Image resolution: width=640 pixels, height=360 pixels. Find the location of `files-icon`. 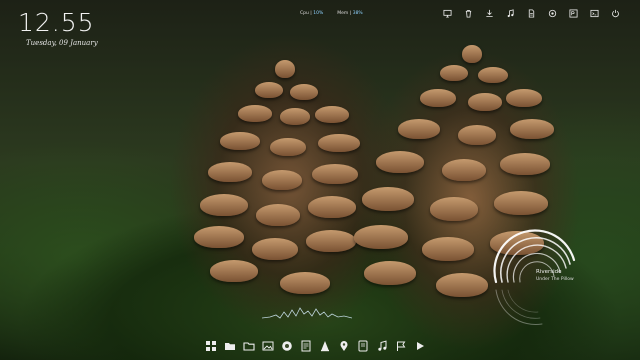

files-icon is located at coordinates (305, 346).